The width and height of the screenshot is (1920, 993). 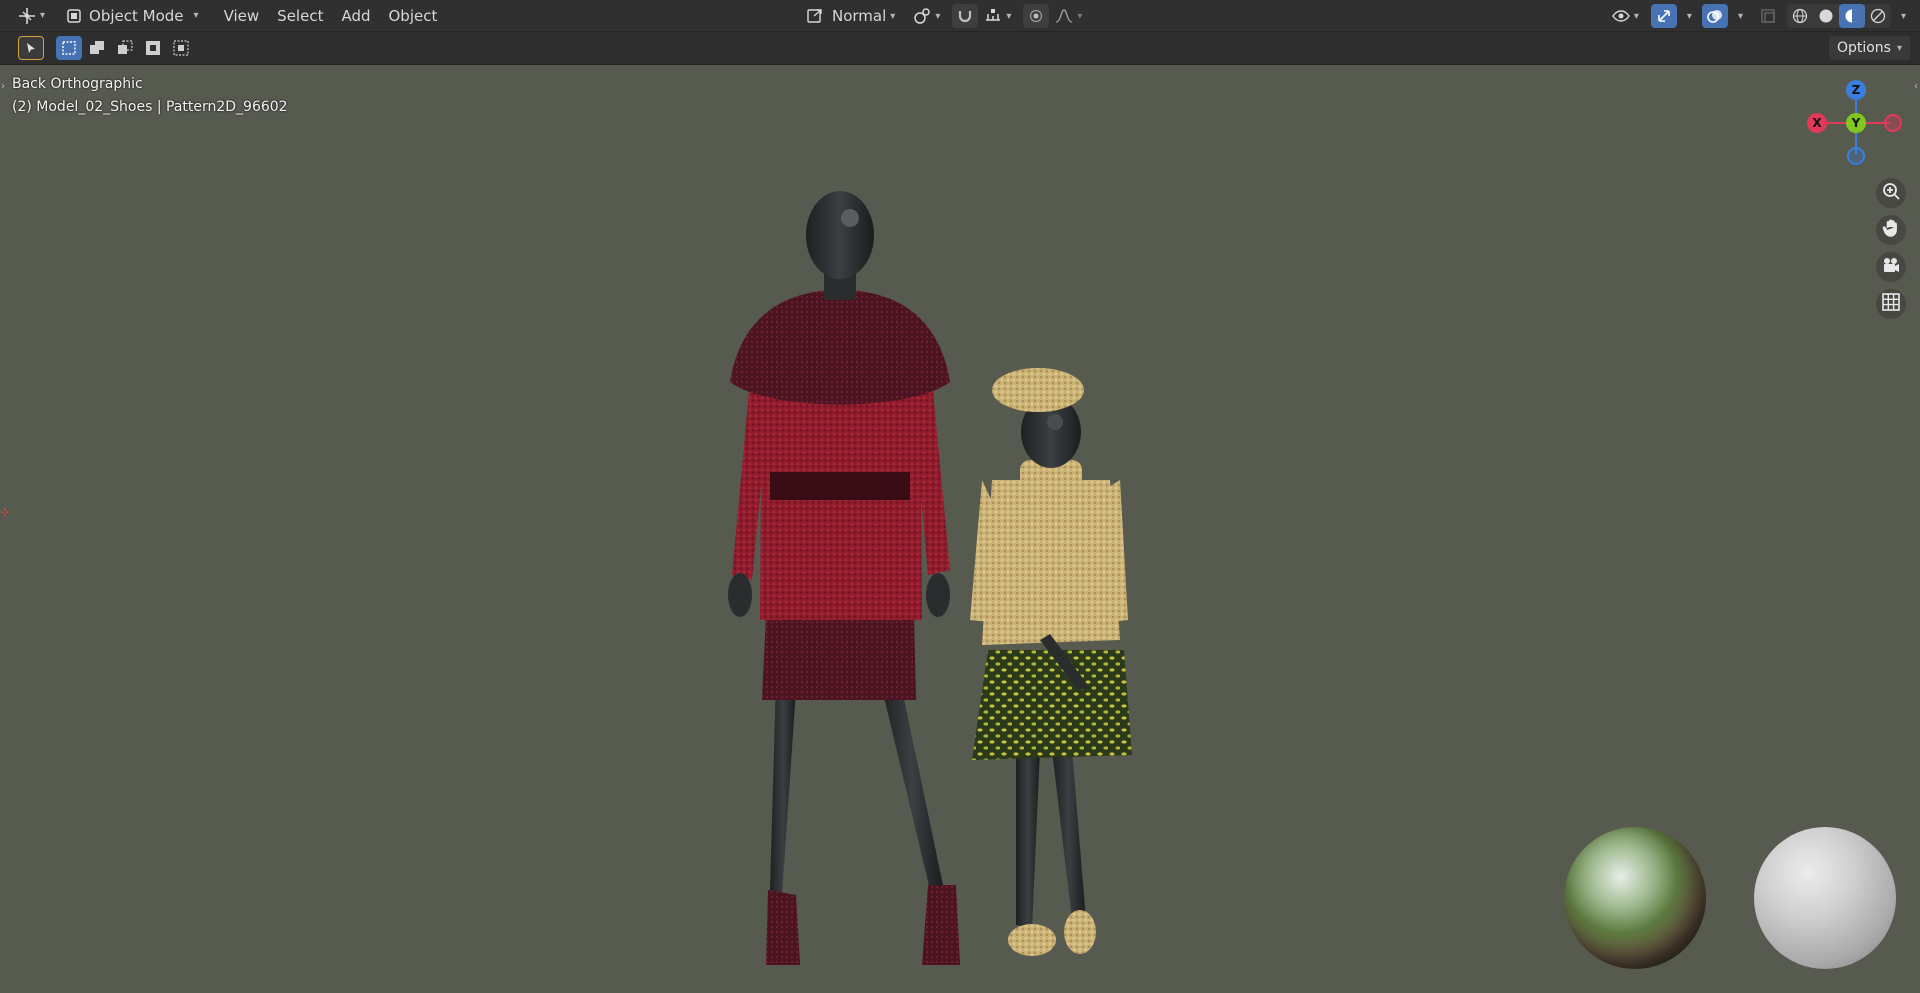 I want to click on select-tool-button, so click(x=31, y=48).